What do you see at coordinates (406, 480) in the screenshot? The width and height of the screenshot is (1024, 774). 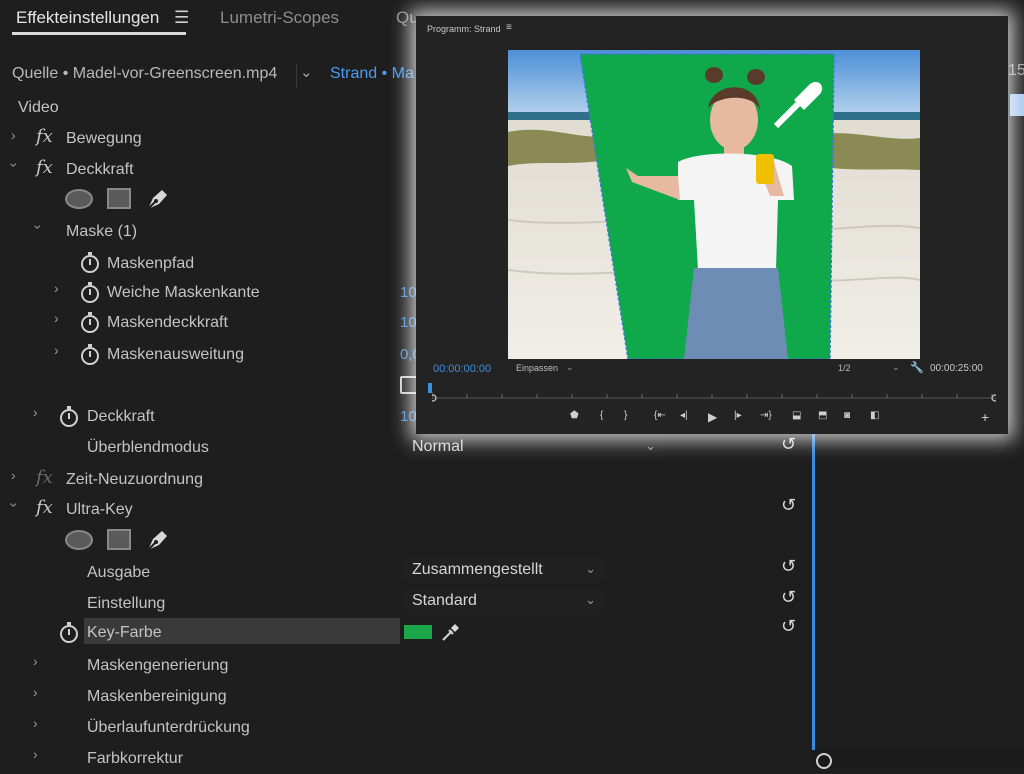 I see `effect-row-zeit-neuzuordnung: › fx Zeit-Neuzuordnung` at bounding box center [406, 480].